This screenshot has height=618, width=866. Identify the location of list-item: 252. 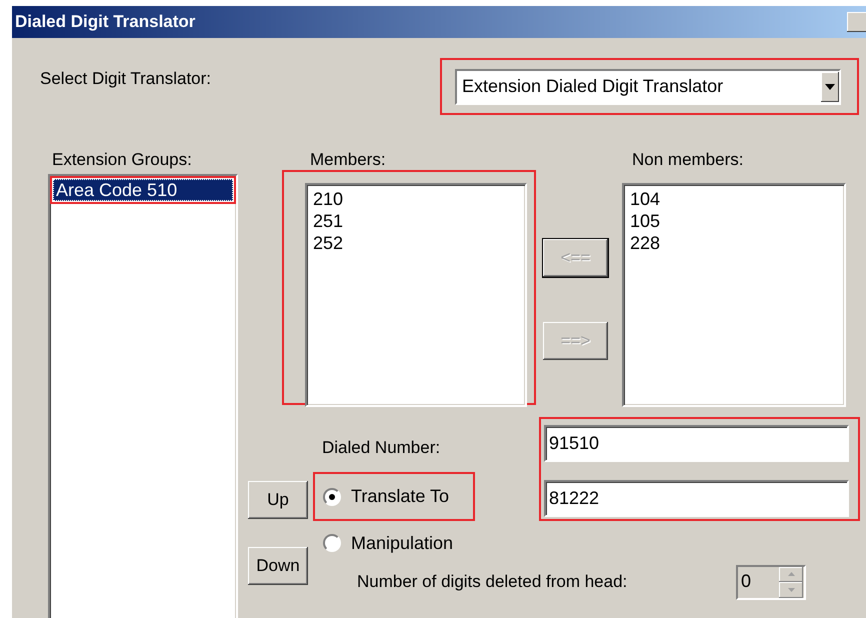
(416, 243).